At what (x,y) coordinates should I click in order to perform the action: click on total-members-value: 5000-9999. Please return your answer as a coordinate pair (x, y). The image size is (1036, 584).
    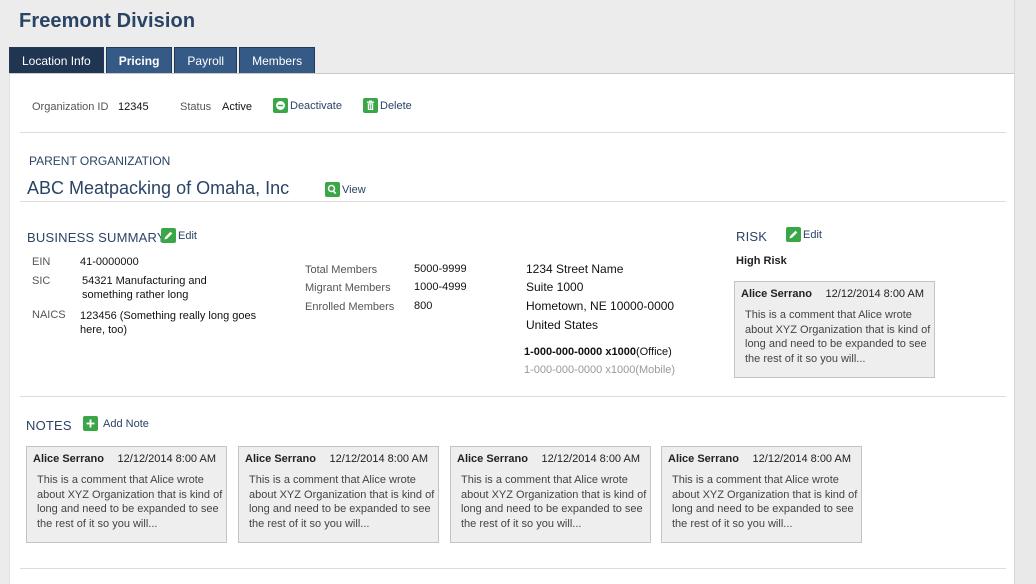
    Looking at the image, I should click on (440, 269).